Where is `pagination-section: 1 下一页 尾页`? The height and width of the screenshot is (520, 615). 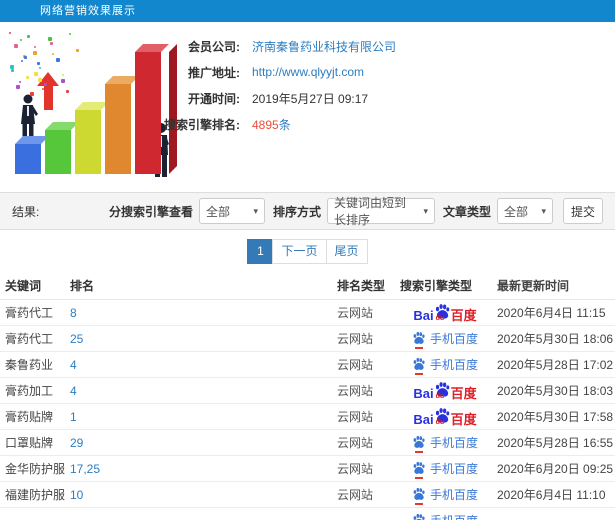
pagination-section: 1 下一页 尾页 is located at coordinates (307, 251).